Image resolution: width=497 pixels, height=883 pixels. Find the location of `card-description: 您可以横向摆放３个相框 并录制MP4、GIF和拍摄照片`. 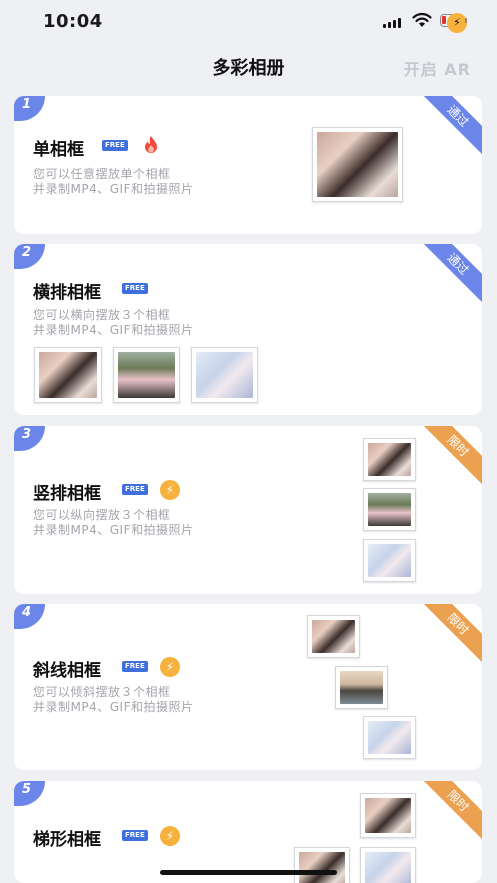

card-description: 您可以横向摆放３个相框 并录制MP4、GIF和拍摄照片 is located at coordinates (113, 322).